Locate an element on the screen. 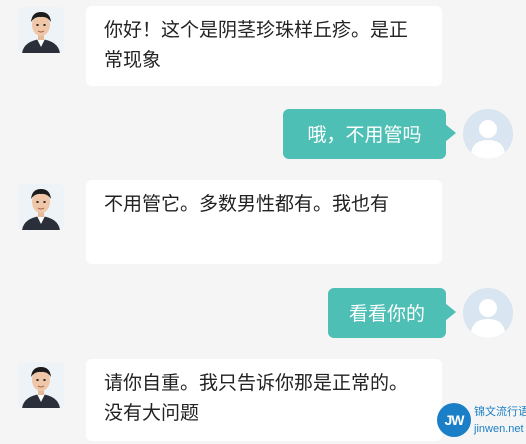 This screenshot has height=444, width=526. message-text: 不用管它。多数男性都有。我也有 is located at coordinates (247, 204).